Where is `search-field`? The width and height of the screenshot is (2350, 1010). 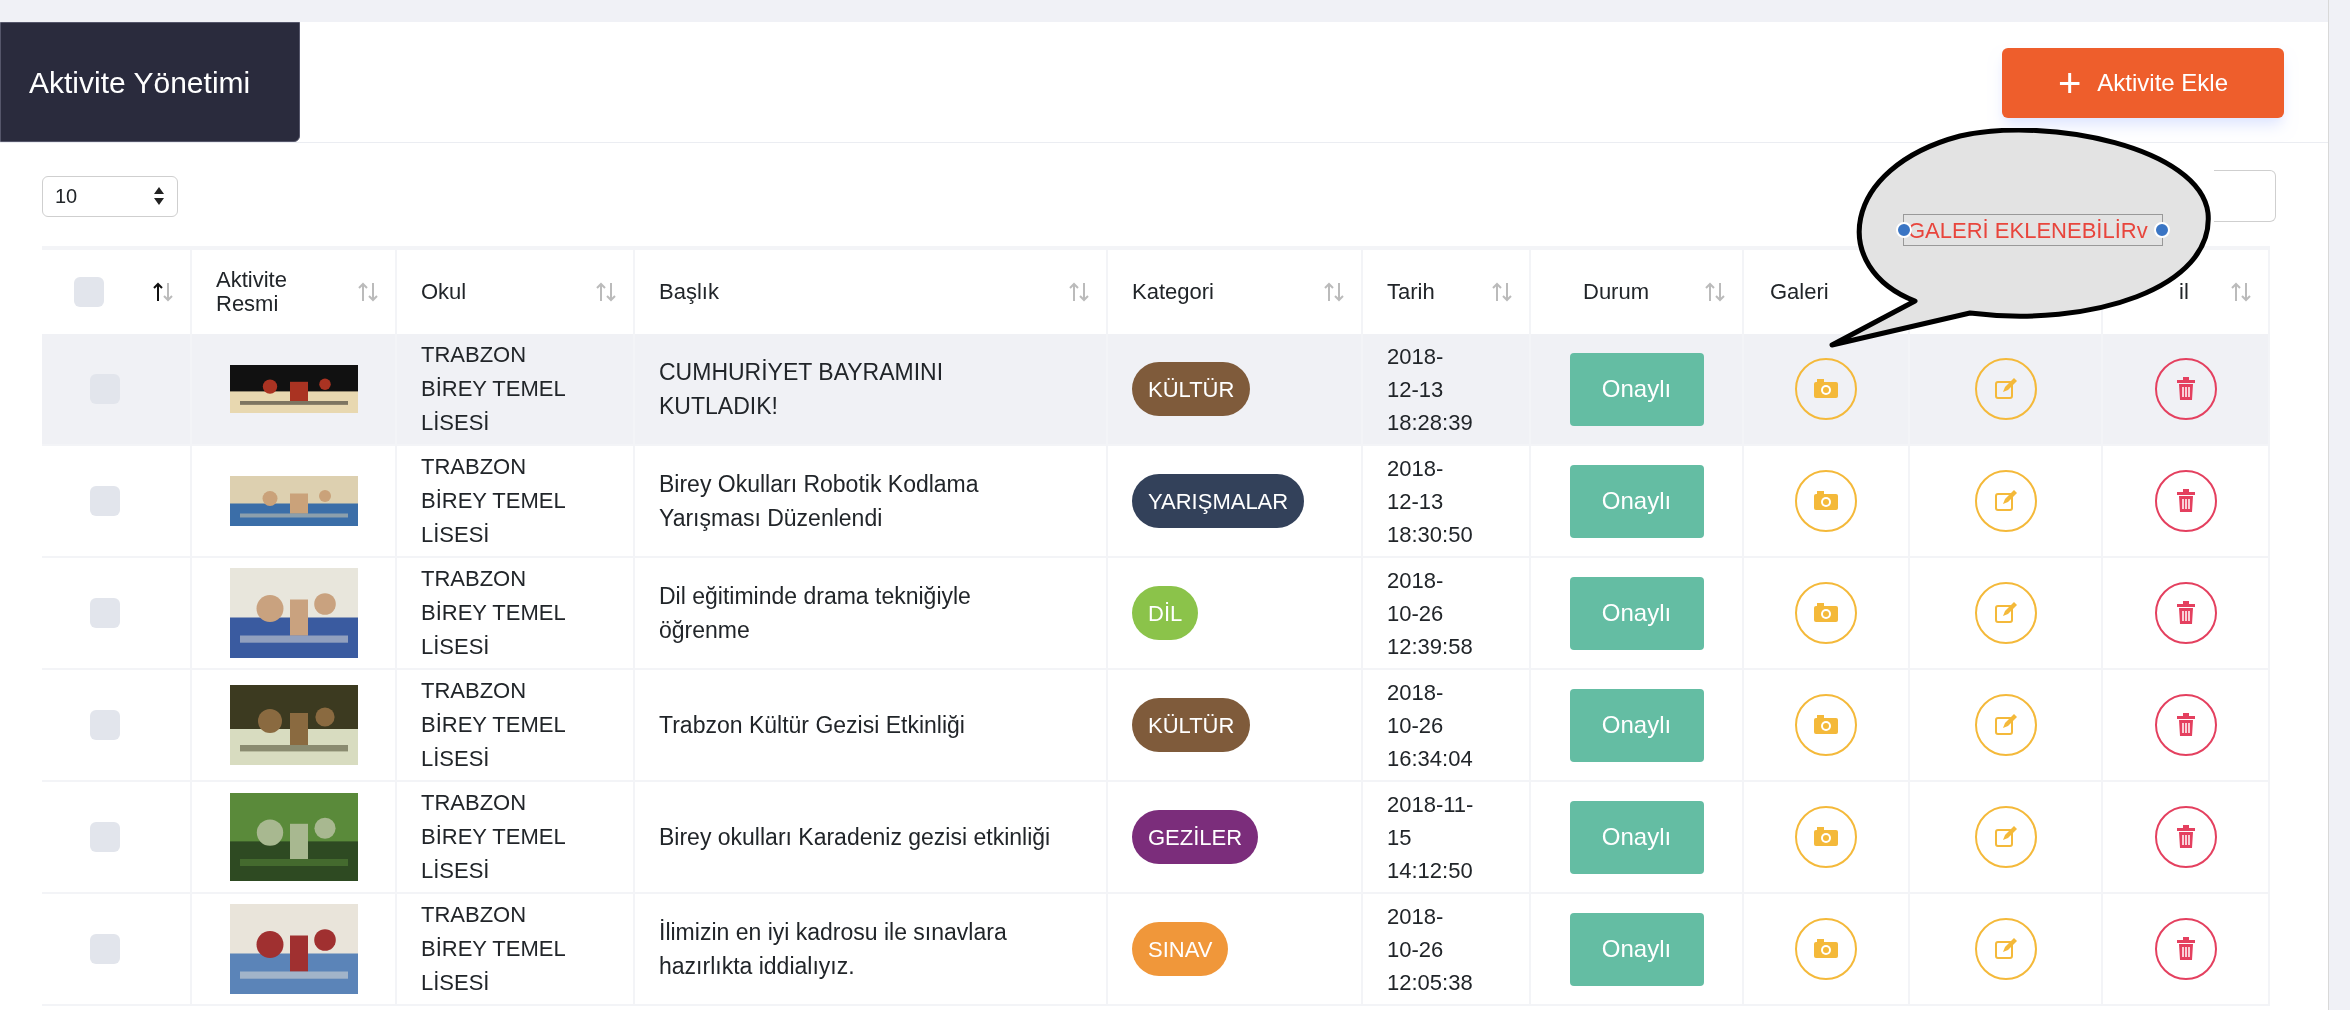
search-field is located at coordinates (2245, 196).